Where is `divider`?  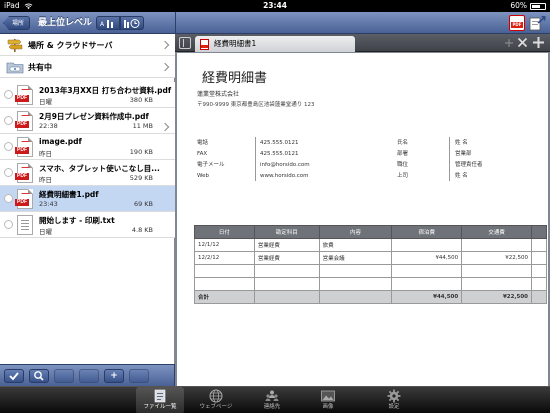 divider is located at coordinates (255, 159).